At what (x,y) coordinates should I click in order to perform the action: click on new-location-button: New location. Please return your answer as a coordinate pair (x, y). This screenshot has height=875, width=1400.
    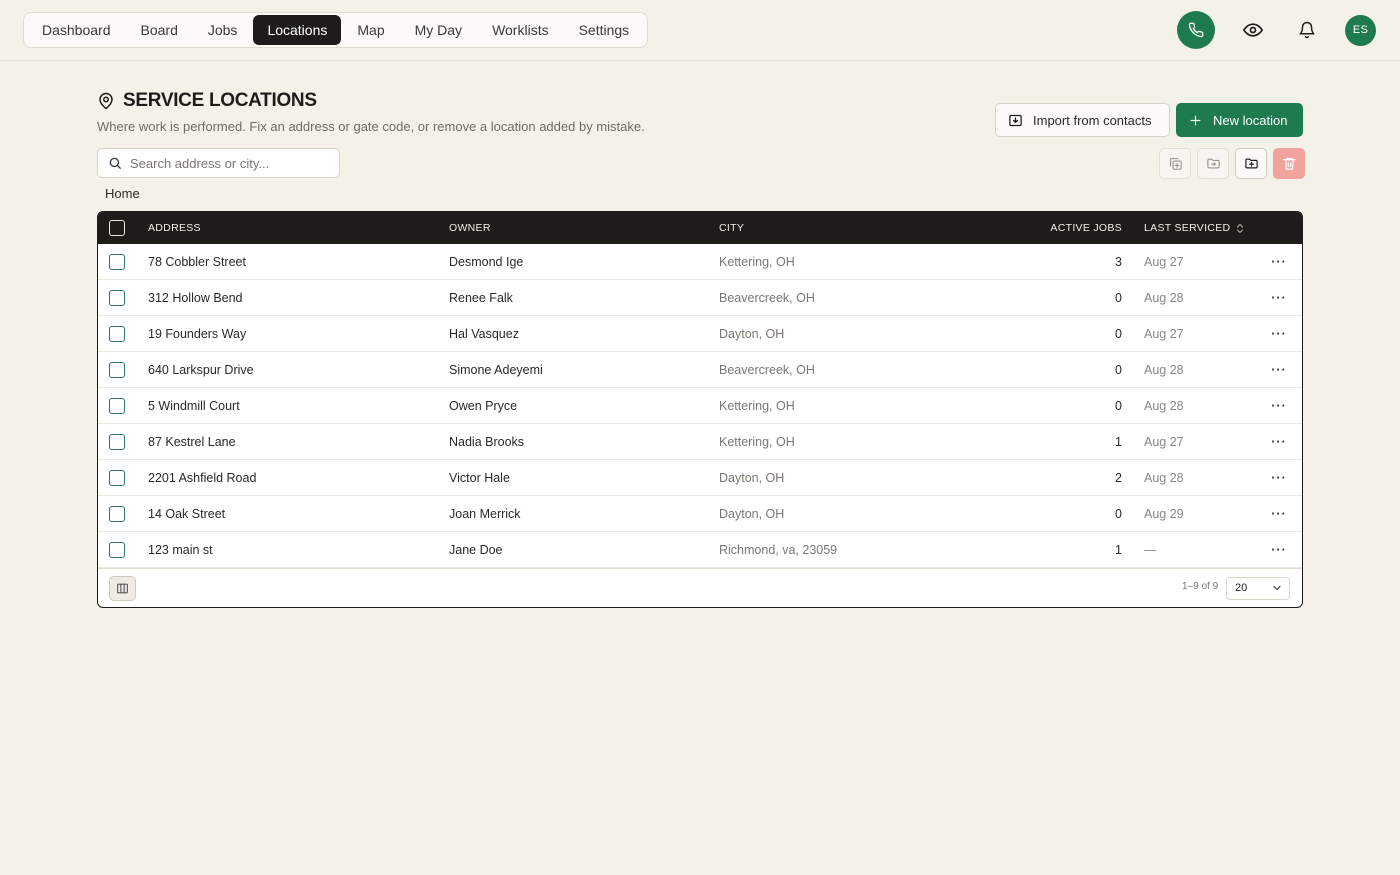
    Looking at the image, I should click on (1239, 120).